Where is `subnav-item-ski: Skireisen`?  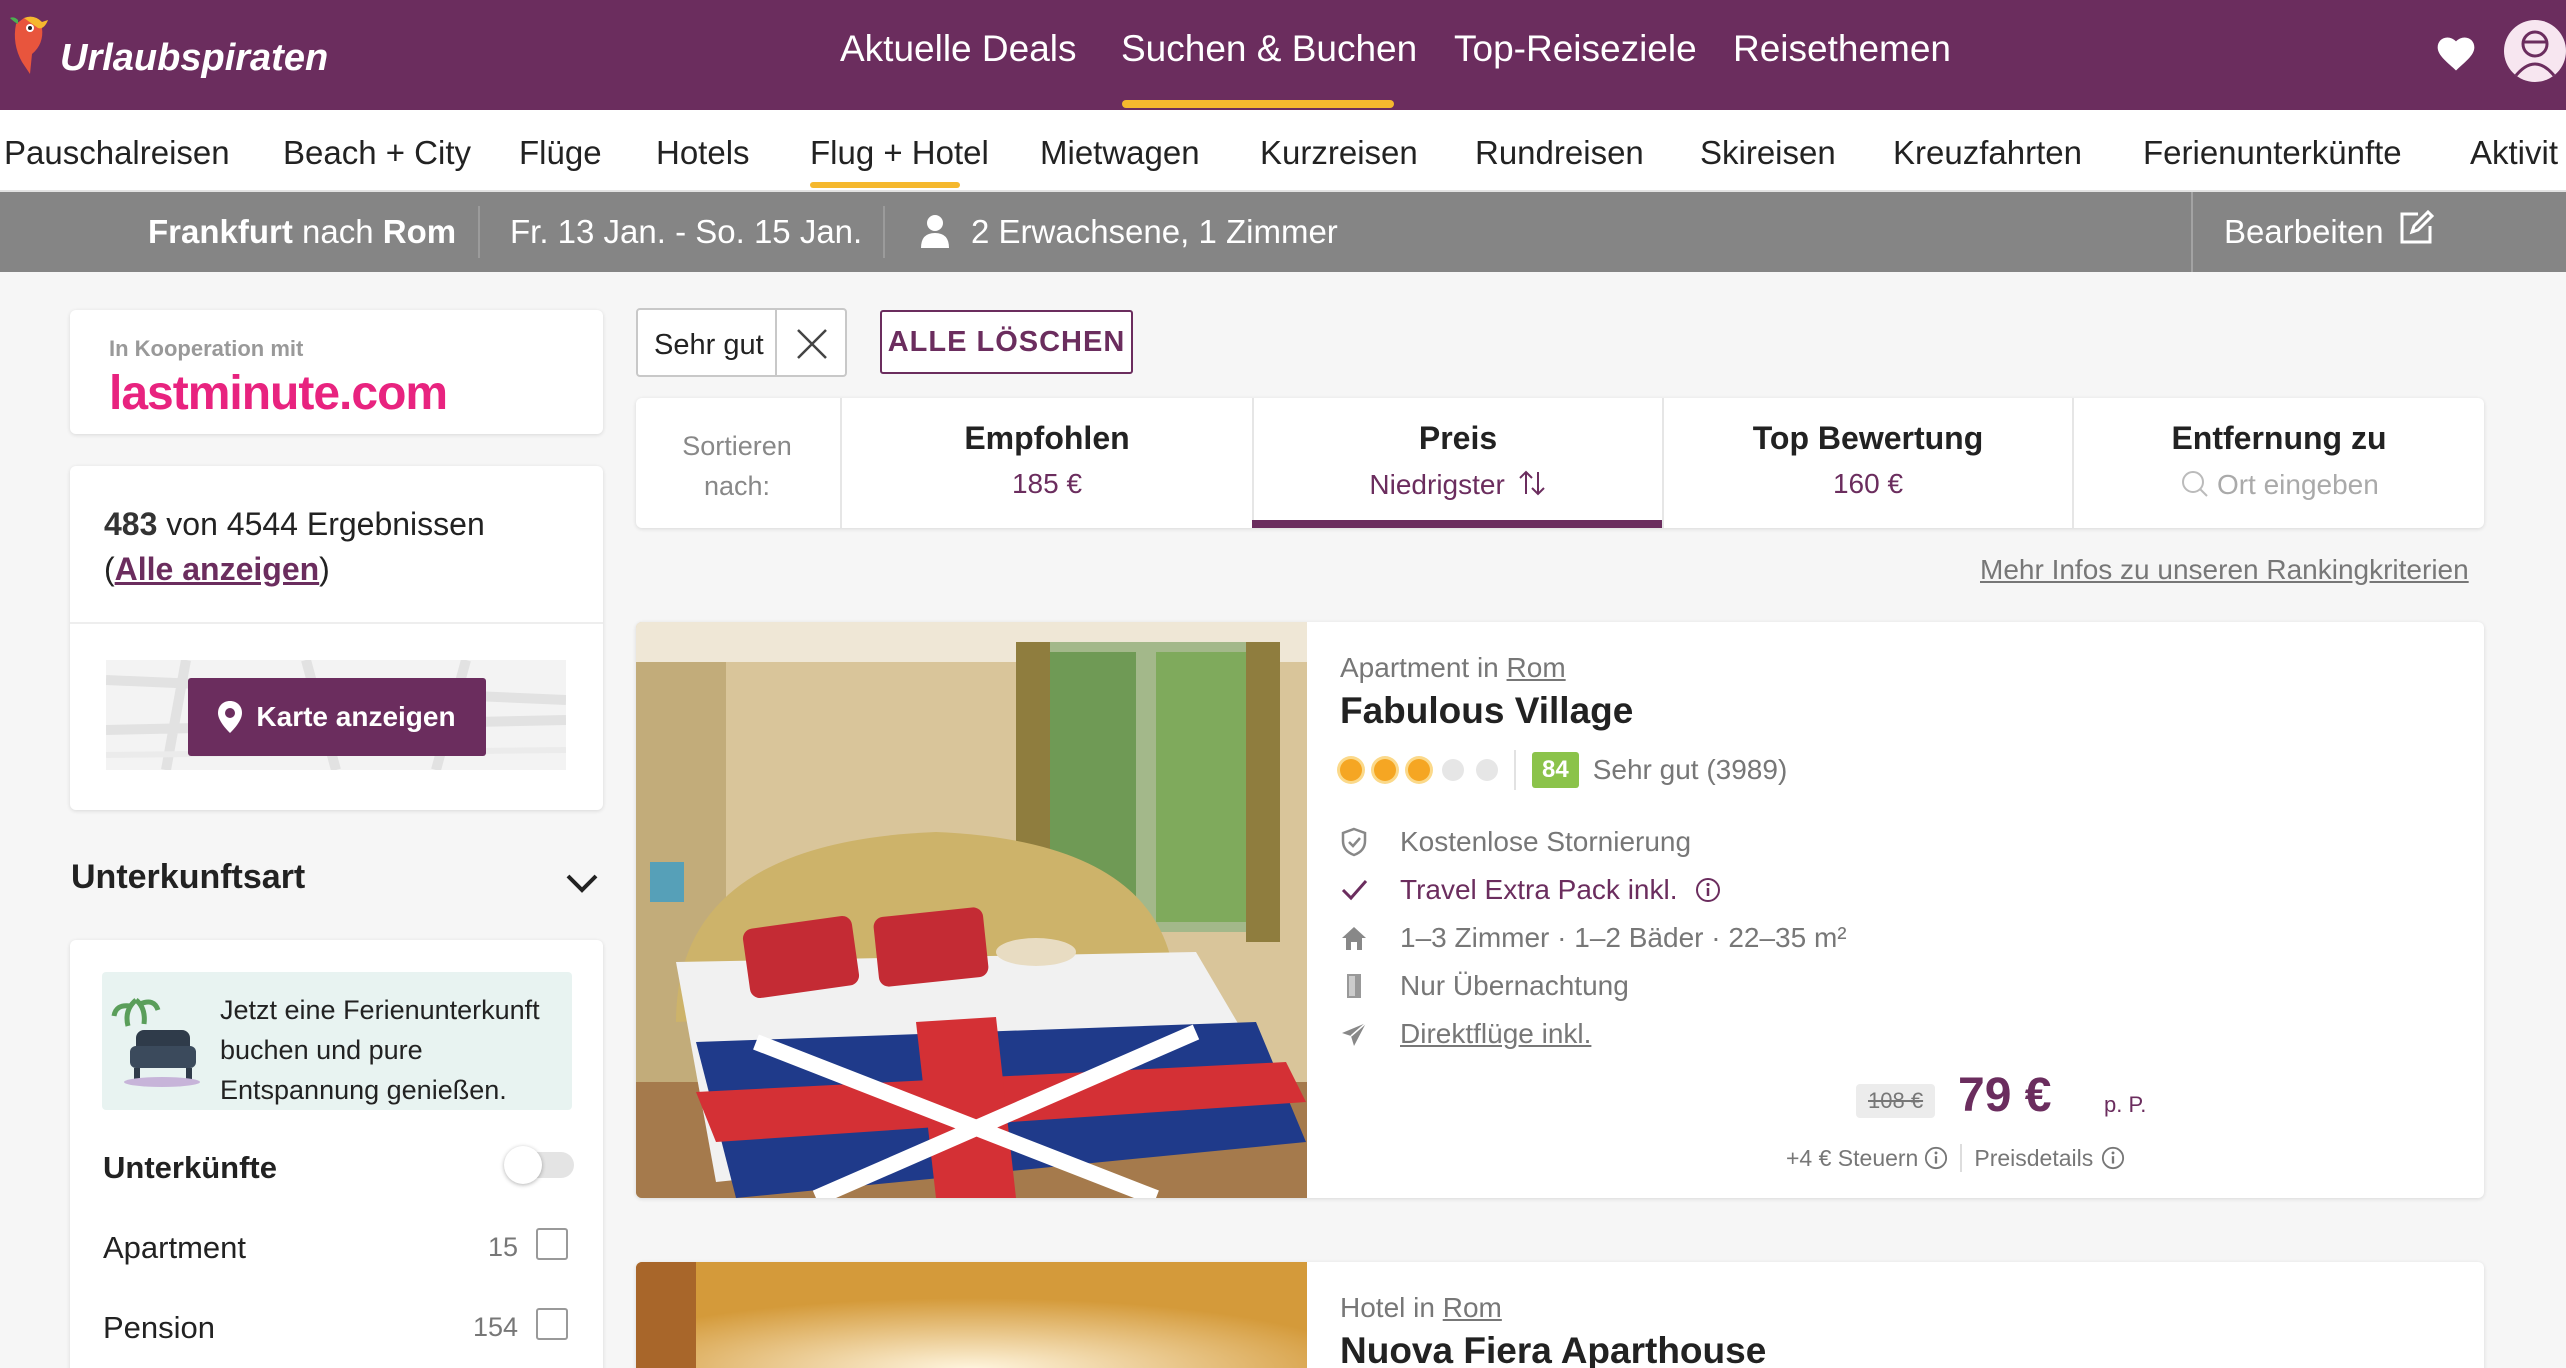
subnav-item-ski: Skireisen is located at coordinates (1768, 153).